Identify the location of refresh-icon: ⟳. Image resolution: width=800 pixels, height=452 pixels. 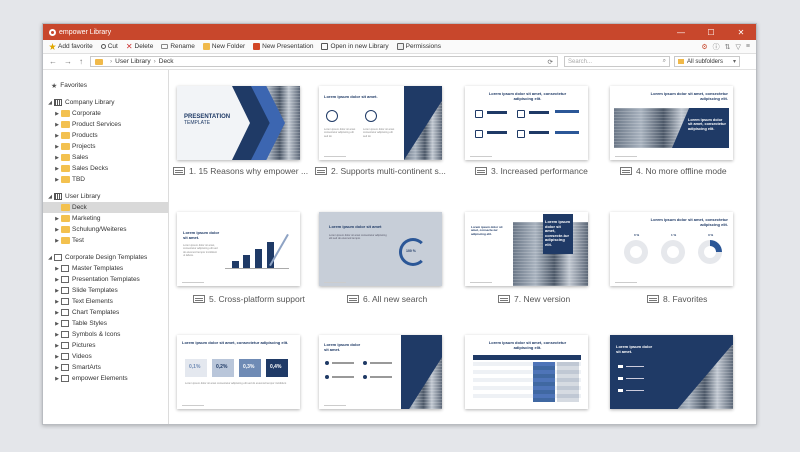
(550, 62).